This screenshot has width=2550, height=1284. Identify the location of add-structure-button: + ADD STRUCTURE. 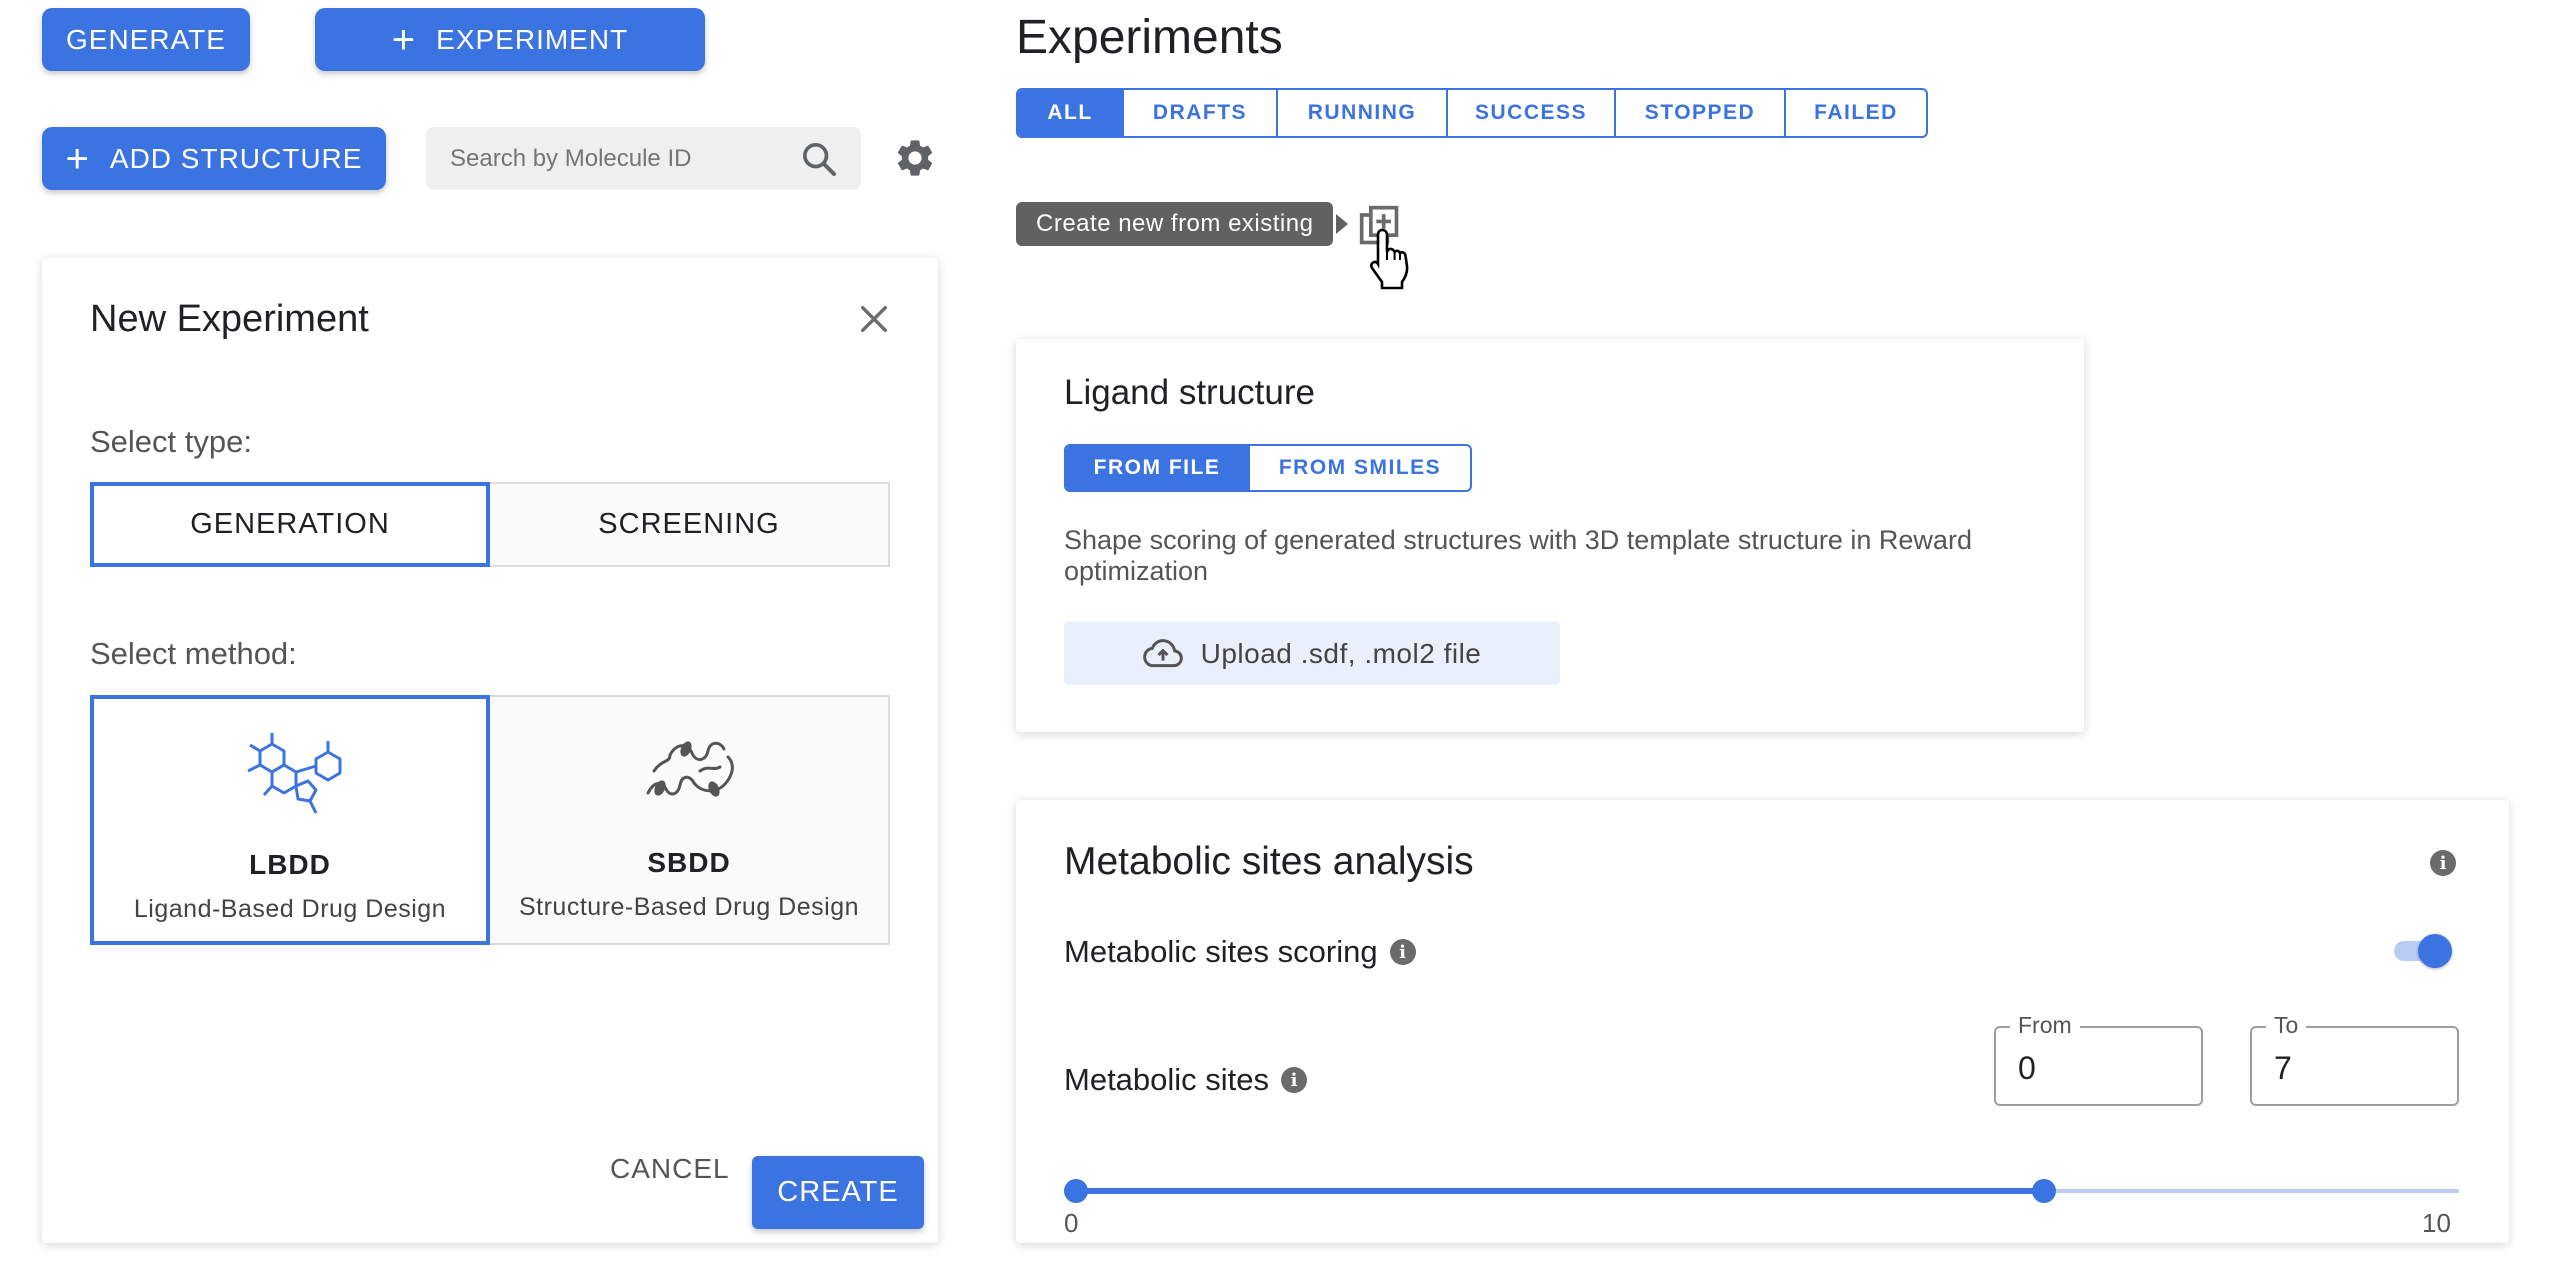
(214, 158).